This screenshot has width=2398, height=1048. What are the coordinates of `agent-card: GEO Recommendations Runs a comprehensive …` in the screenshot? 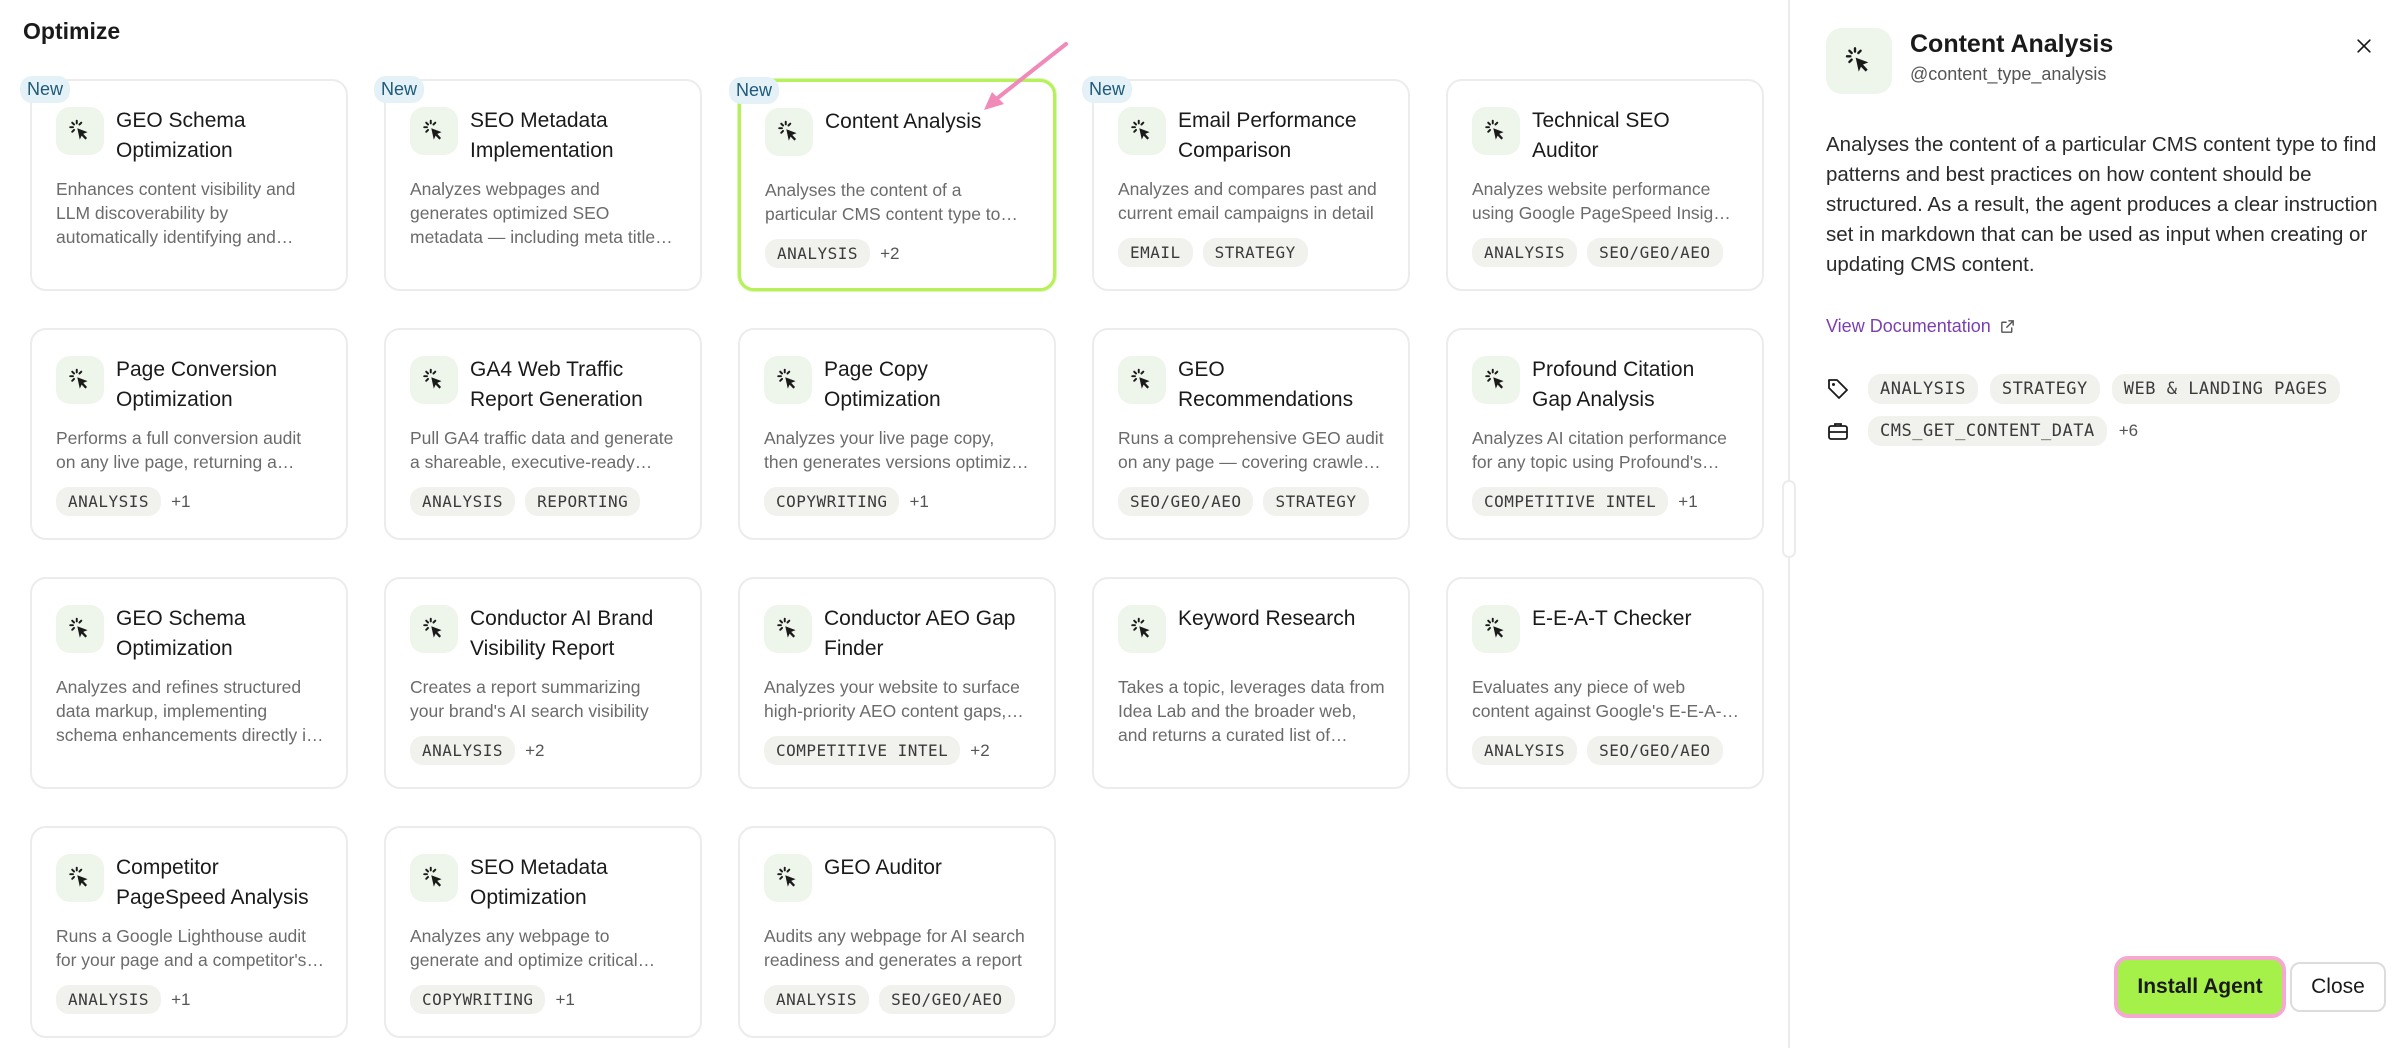 It's located at (1251, 434).